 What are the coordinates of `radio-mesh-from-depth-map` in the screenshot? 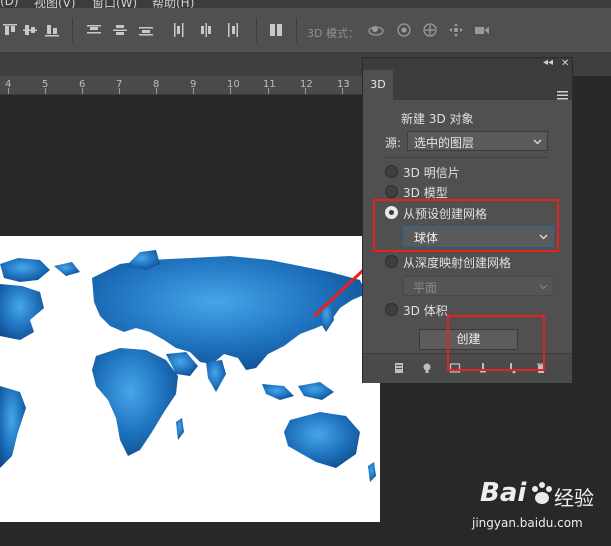 It's located at (391, 261).